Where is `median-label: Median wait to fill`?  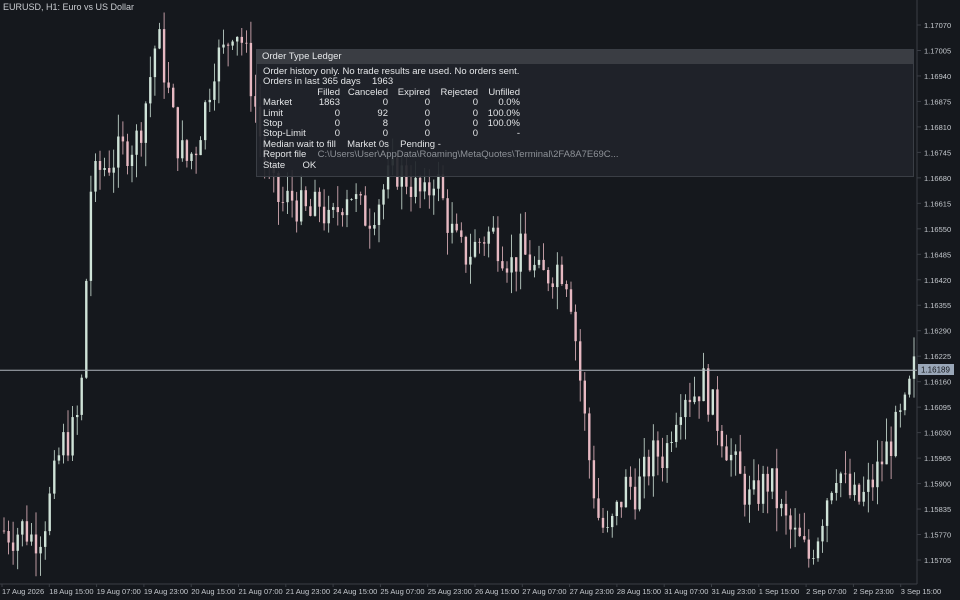 median-label: Median wait to fill is located at coordinates (299, 144).